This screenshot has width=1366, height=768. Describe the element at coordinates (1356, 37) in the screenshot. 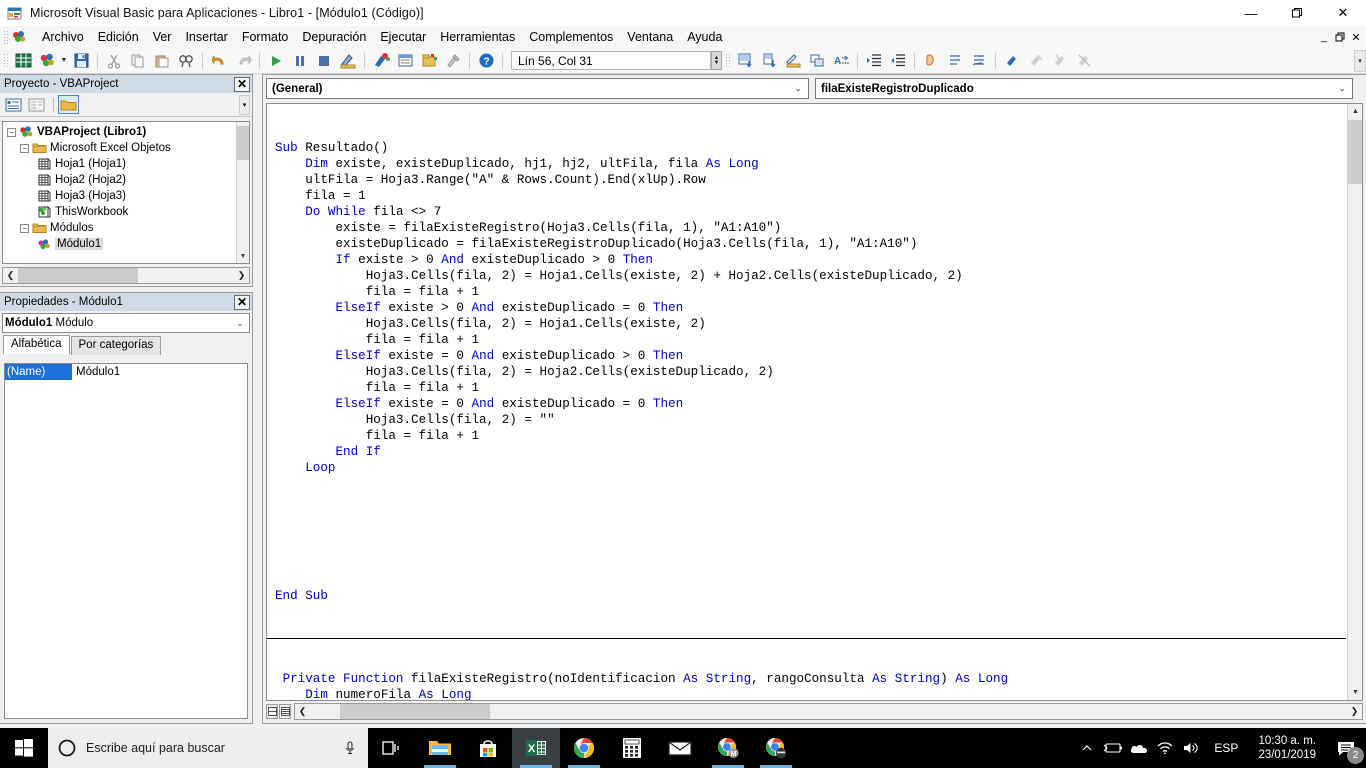

I see `mdi-close-button: ✕` at that location.